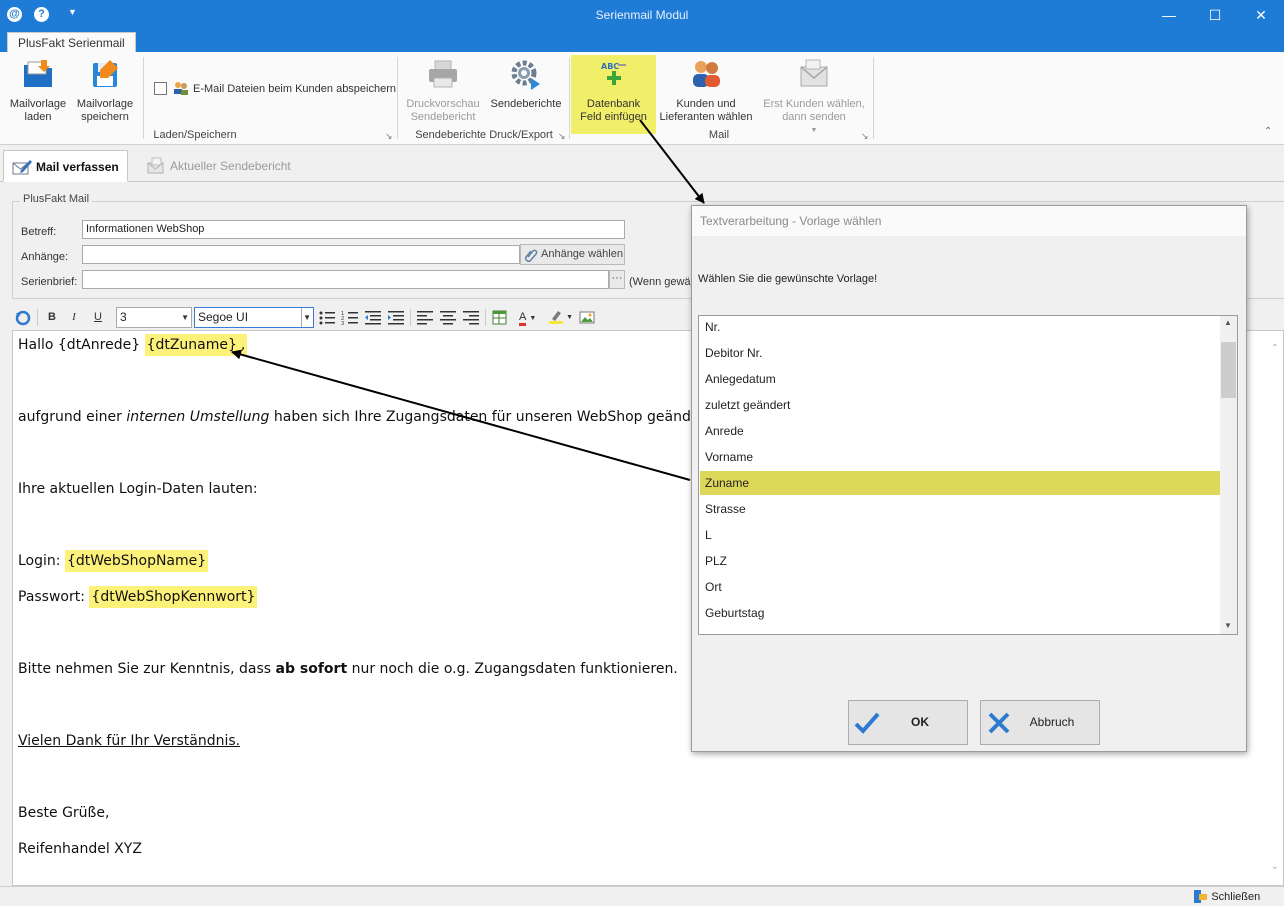 Image resolution: width=1284 pixels, height=906 pixels. What do you see at coordinates (198, 417) in the screenshot?
I see `italic-text: internen Umstellung` at bounding box center [198, 417].